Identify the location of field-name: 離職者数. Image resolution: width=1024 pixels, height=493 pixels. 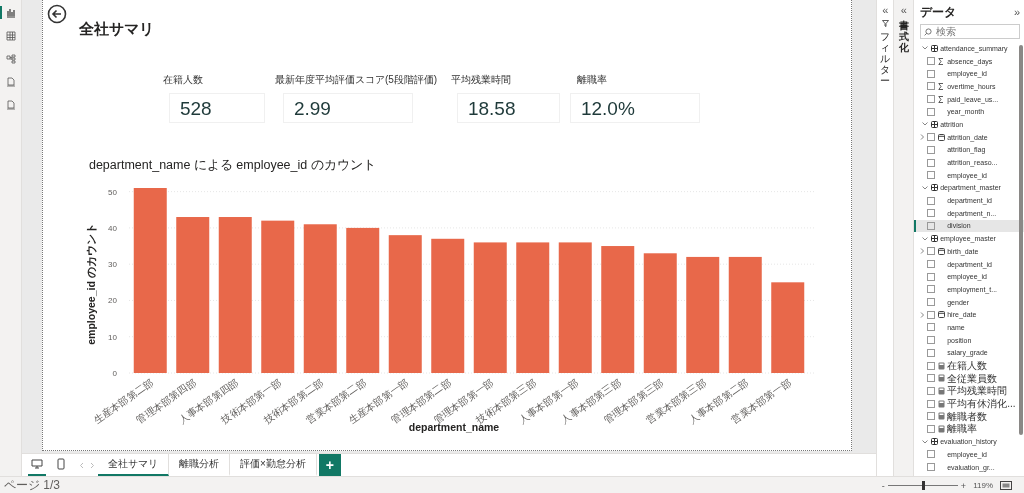
(967, 416).